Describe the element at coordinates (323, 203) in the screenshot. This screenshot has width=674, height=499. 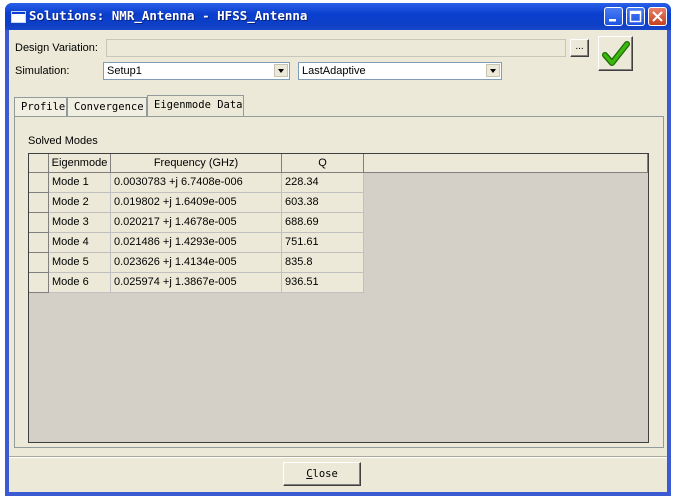
I see `table-cell-q: 603.38` at that location.